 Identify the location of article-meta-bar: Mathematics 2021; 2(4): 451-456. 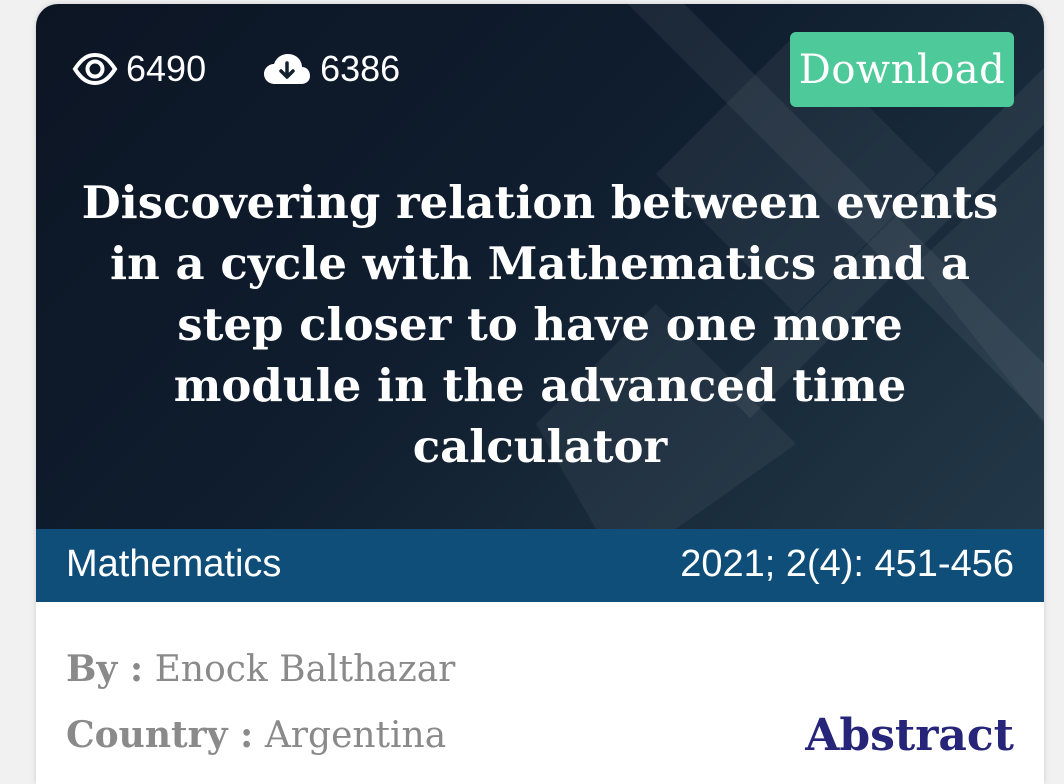
(540, 565).